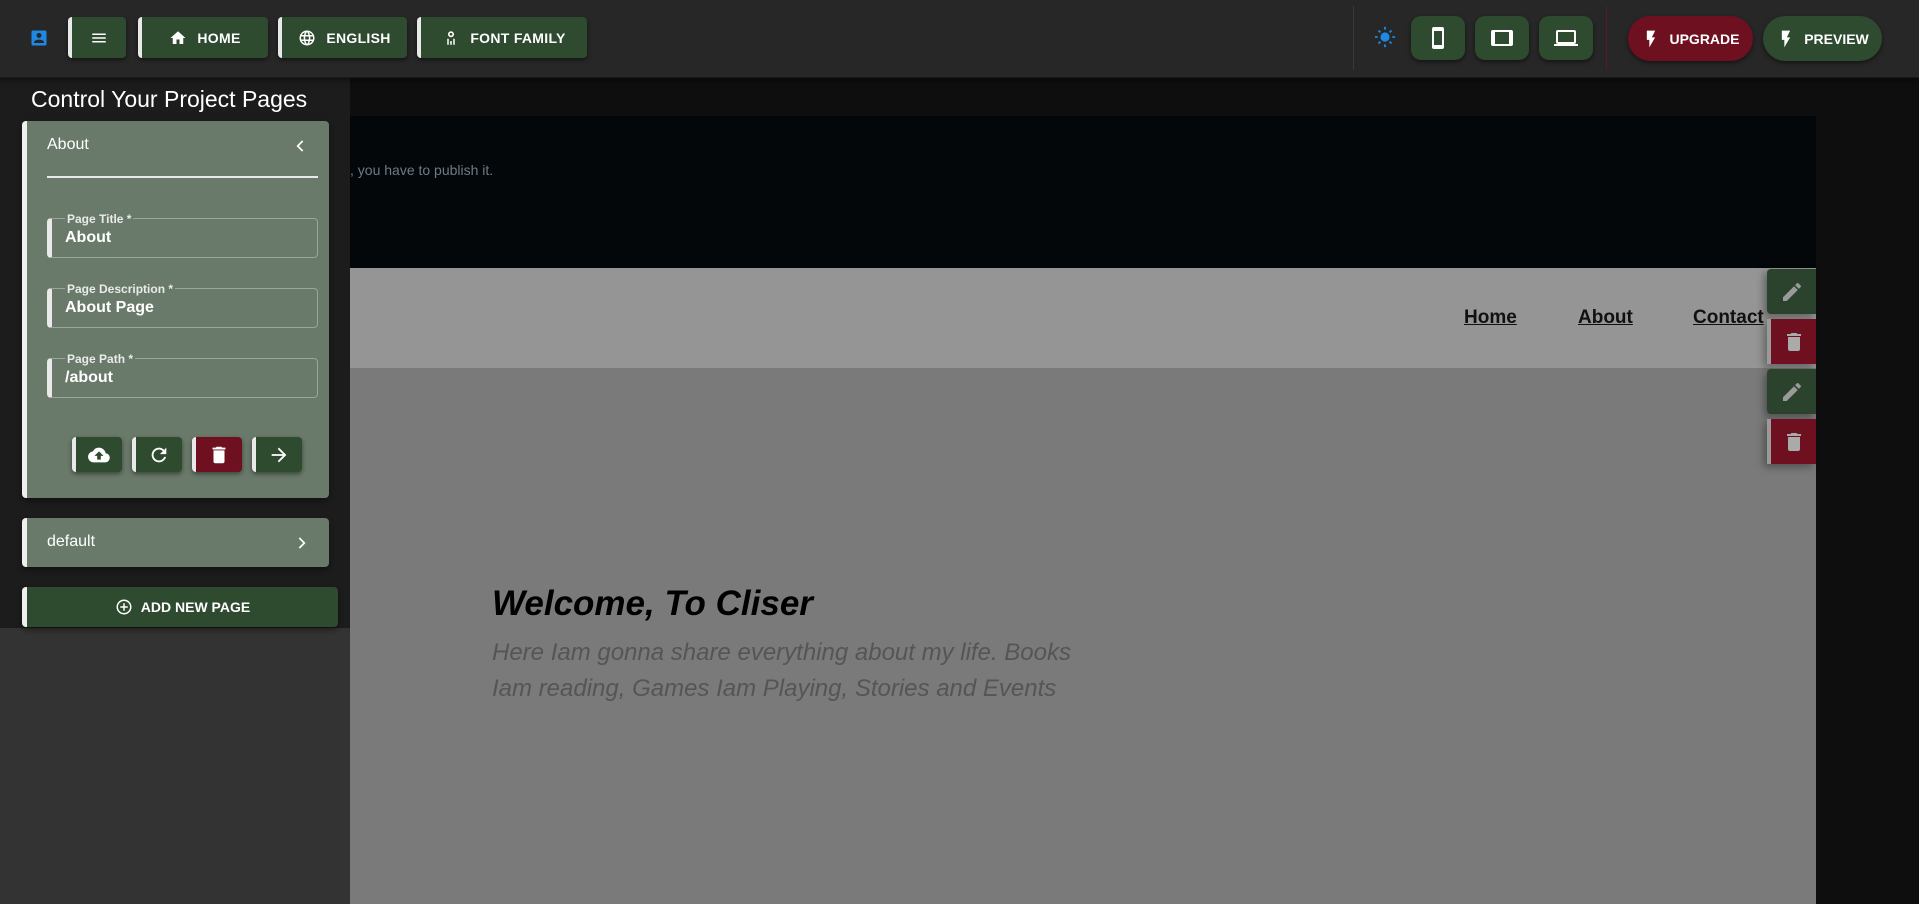  I want to click on mobile-view-button, so click(1438, 38).